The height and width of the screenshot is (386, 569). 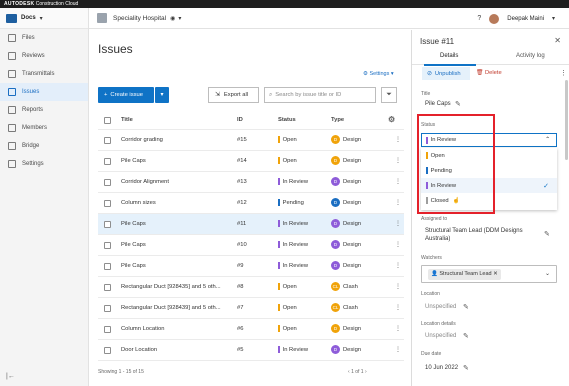 What do you see at coordinates (489, 274) in the screenshot?
I see `watchers-field: 👤 Structural Team Lead ✕ ⌄` at bounding box center [489, 274].